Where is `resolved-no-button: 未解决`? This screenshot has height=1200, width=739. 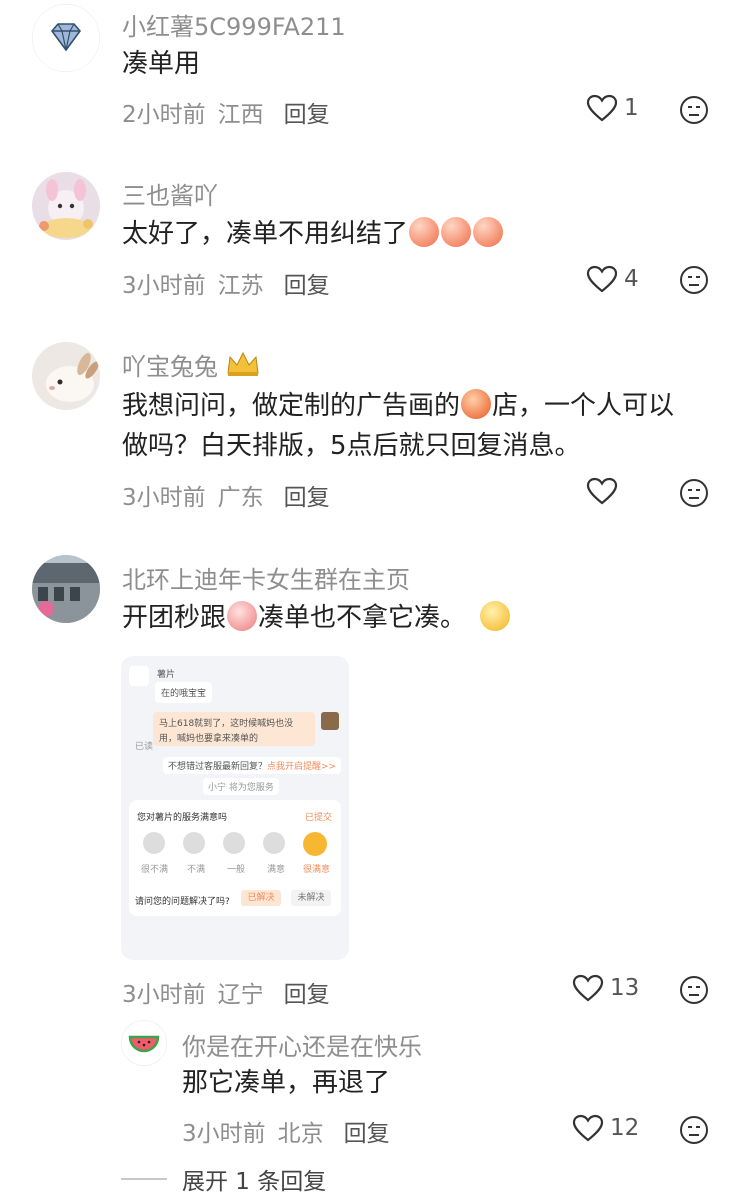 resolved-no-button: 未解决 is located at coordinates (311, 898).